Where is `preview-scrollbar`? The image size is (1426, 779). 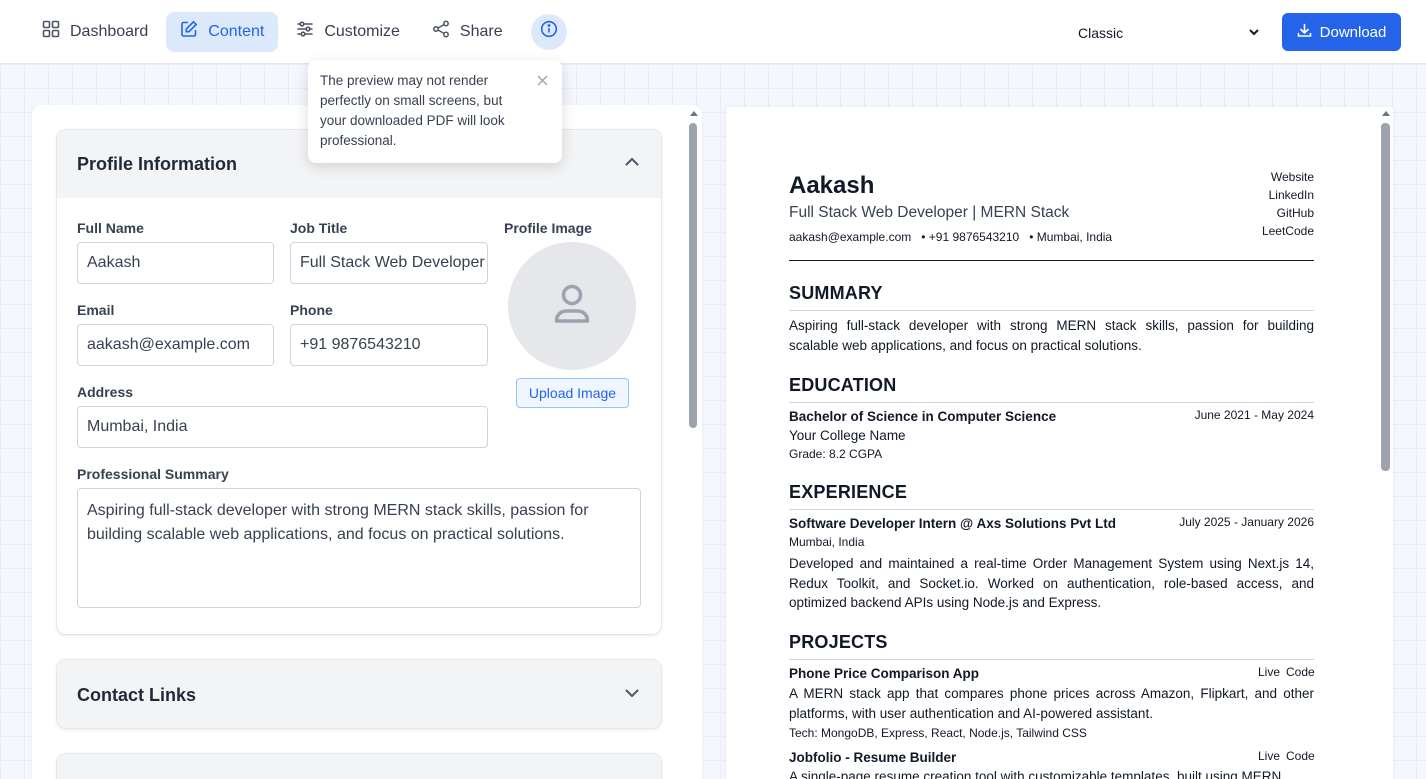 preview-scrollbar is located at coordinates (1385, 297).